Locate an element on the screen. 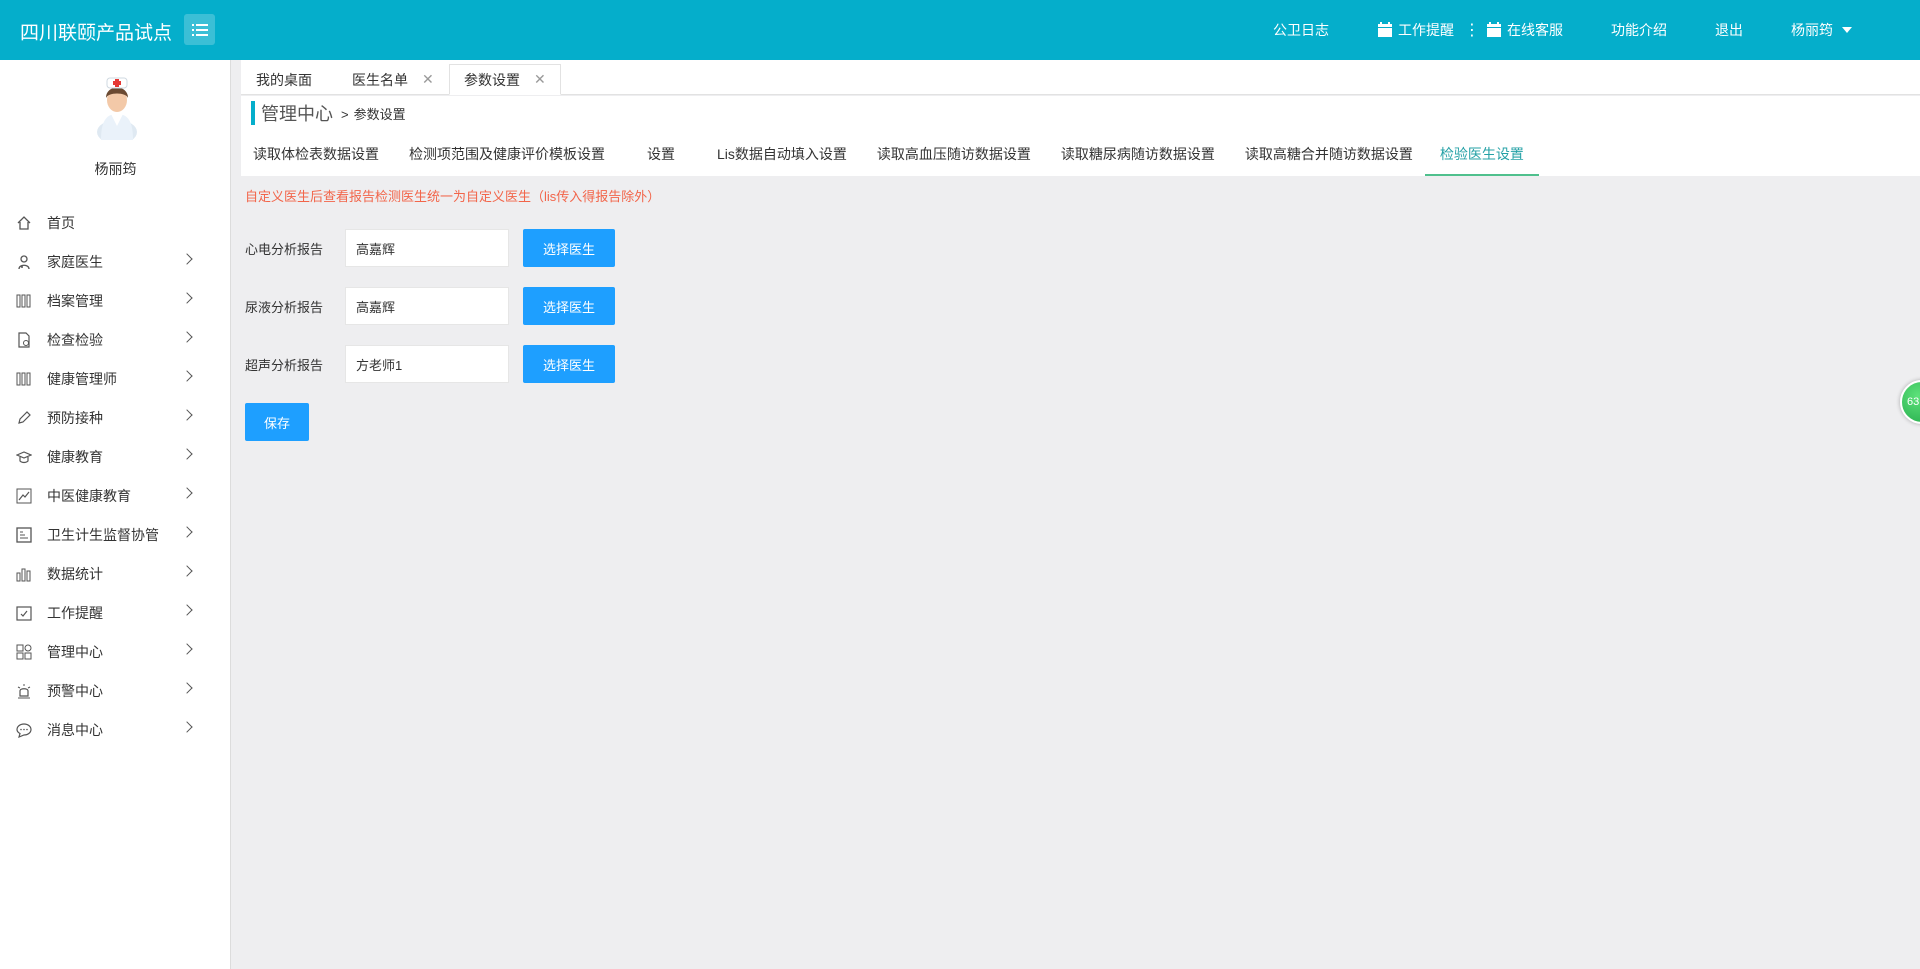 This screenshot has height=969, width=1920. breadcrumb-sub: 参数设置 is located at coordinates (379, 114).